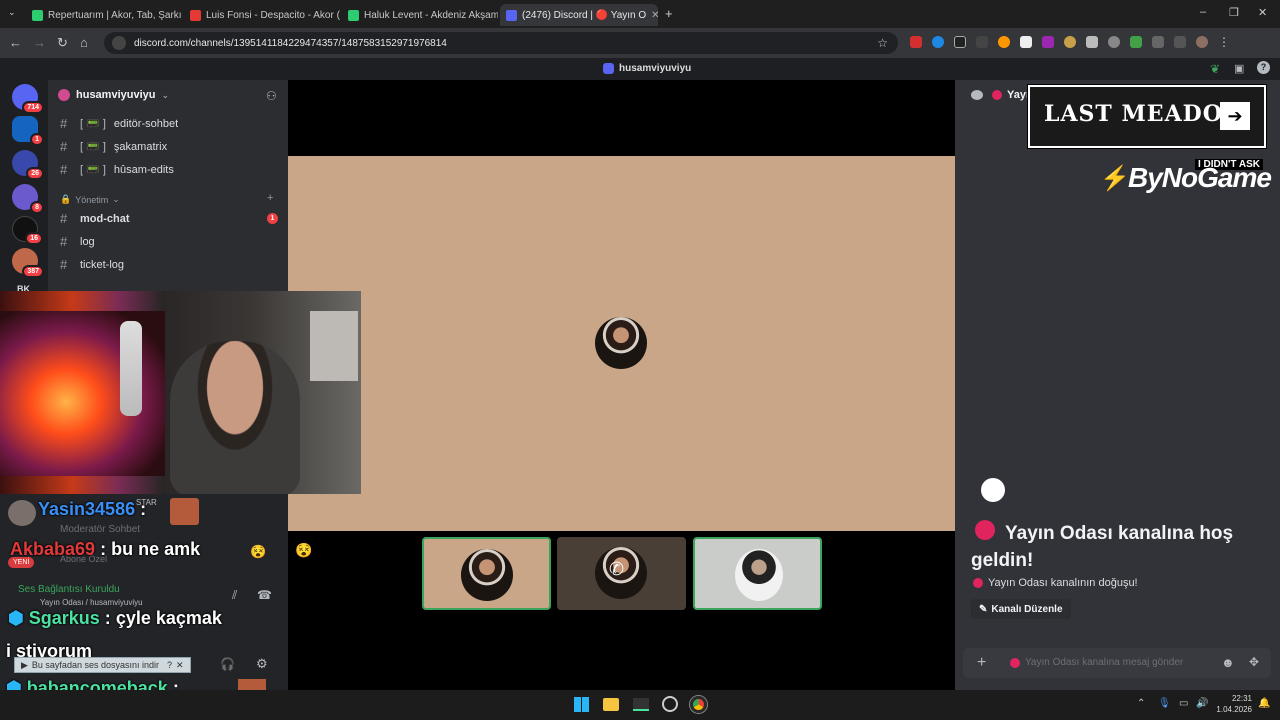 This screenshot has height=720, width=1280. What do you see at coordinates (117, 169) in the screenshot?
I see `channel-husam-edits: # [ 📟 ] hûsam-edits` at bounding box center [117, 169].